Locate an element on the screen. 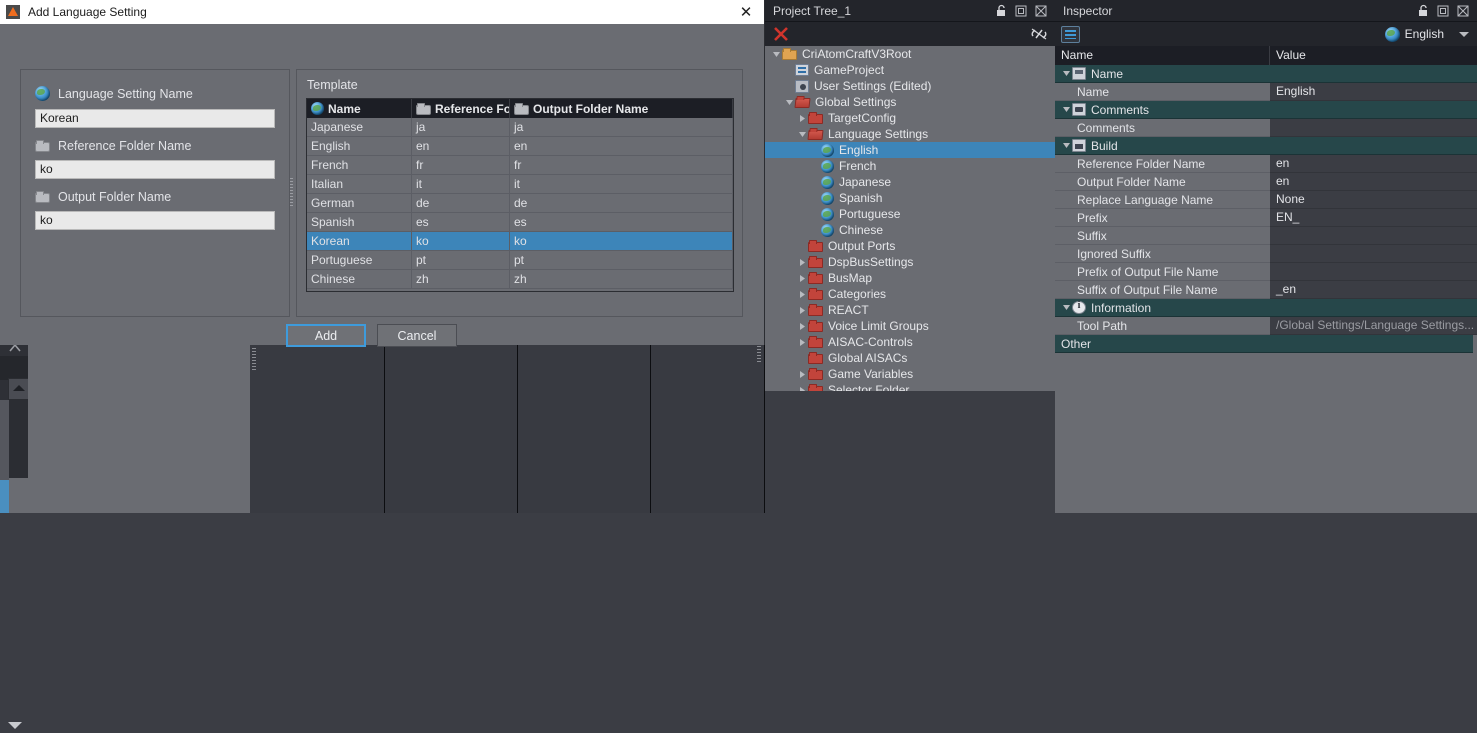  cancel-button: Cancel is located at coordinates (417, 335).